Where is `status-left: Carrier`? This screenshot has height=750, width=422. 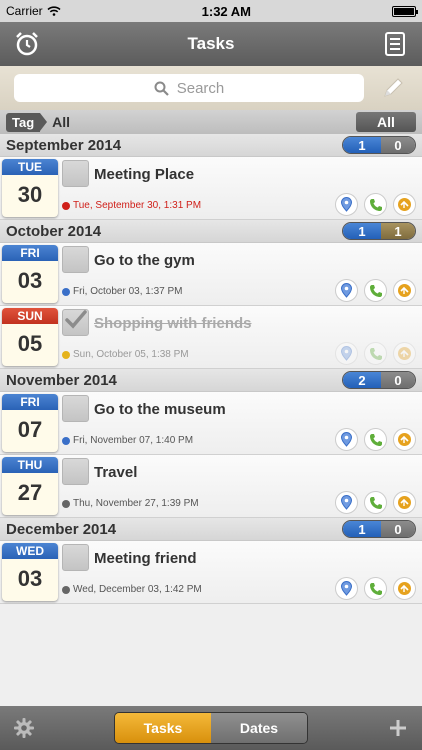
status-left: Carrier is located at coordinates (33, 11).